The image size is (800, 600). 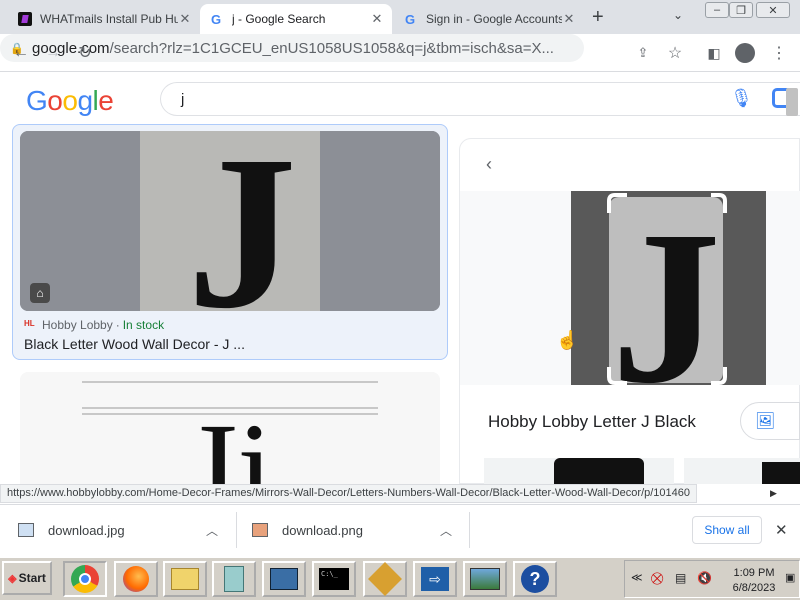 What do you see at coordinates (128, 530) in the screenshot?
I see `download-item: download.jpg ︿` at bounding box center [128, 530].